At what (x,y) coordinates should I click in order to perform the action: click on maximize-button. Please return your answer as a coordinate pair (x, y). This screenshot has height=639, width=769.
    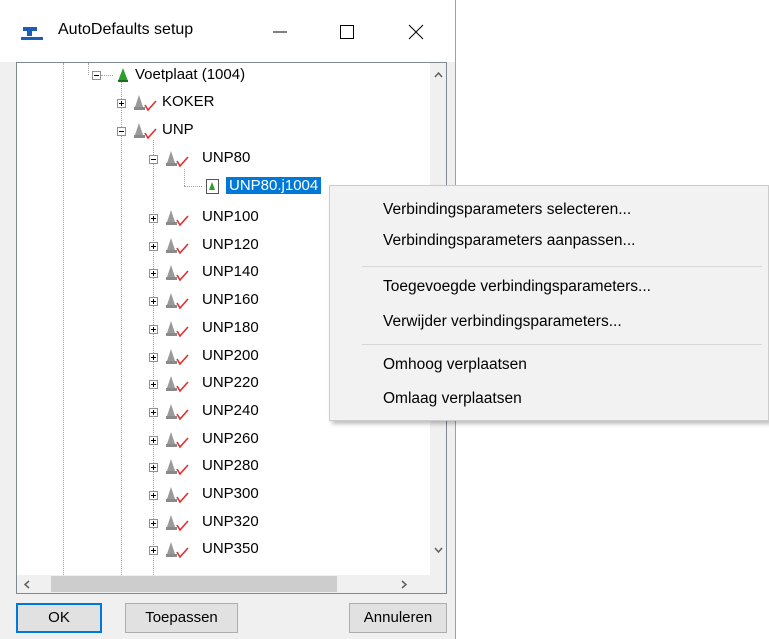
    Looking at the image, I should click on (347, 31).